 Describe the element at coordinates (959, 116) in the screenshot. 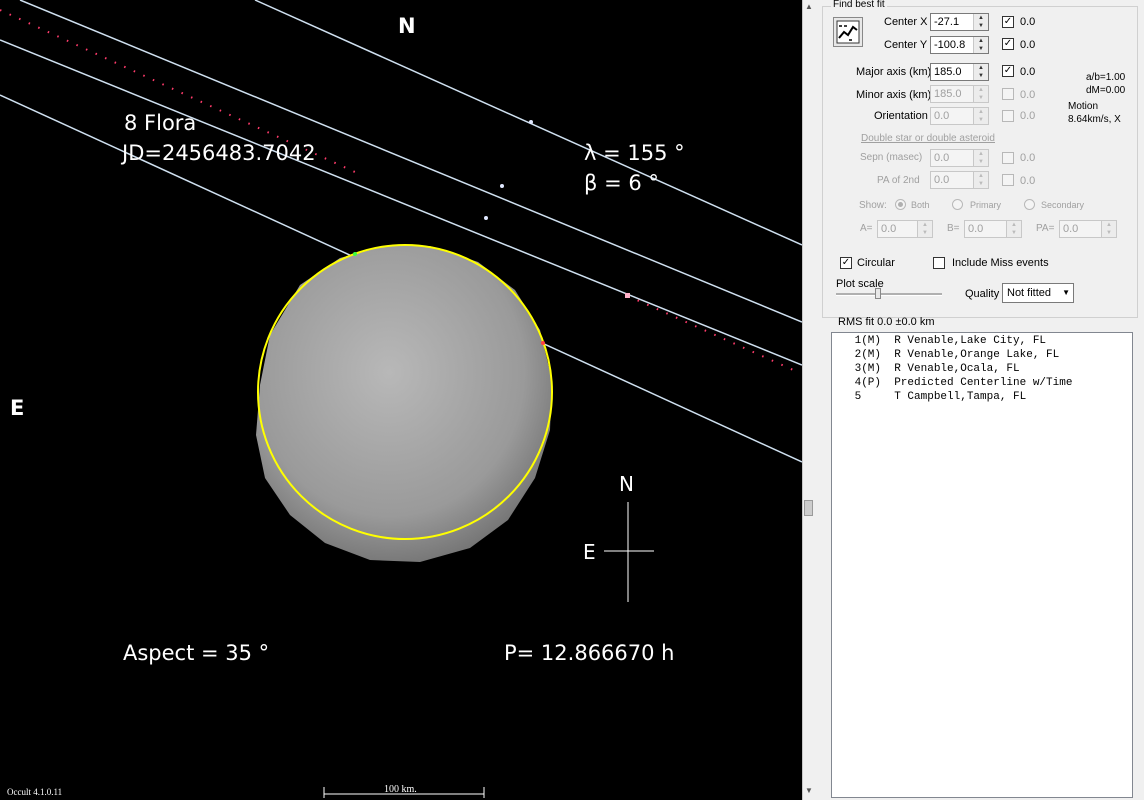

I see `orientation-spinner: 0.0 ▲ ▼` at that location.